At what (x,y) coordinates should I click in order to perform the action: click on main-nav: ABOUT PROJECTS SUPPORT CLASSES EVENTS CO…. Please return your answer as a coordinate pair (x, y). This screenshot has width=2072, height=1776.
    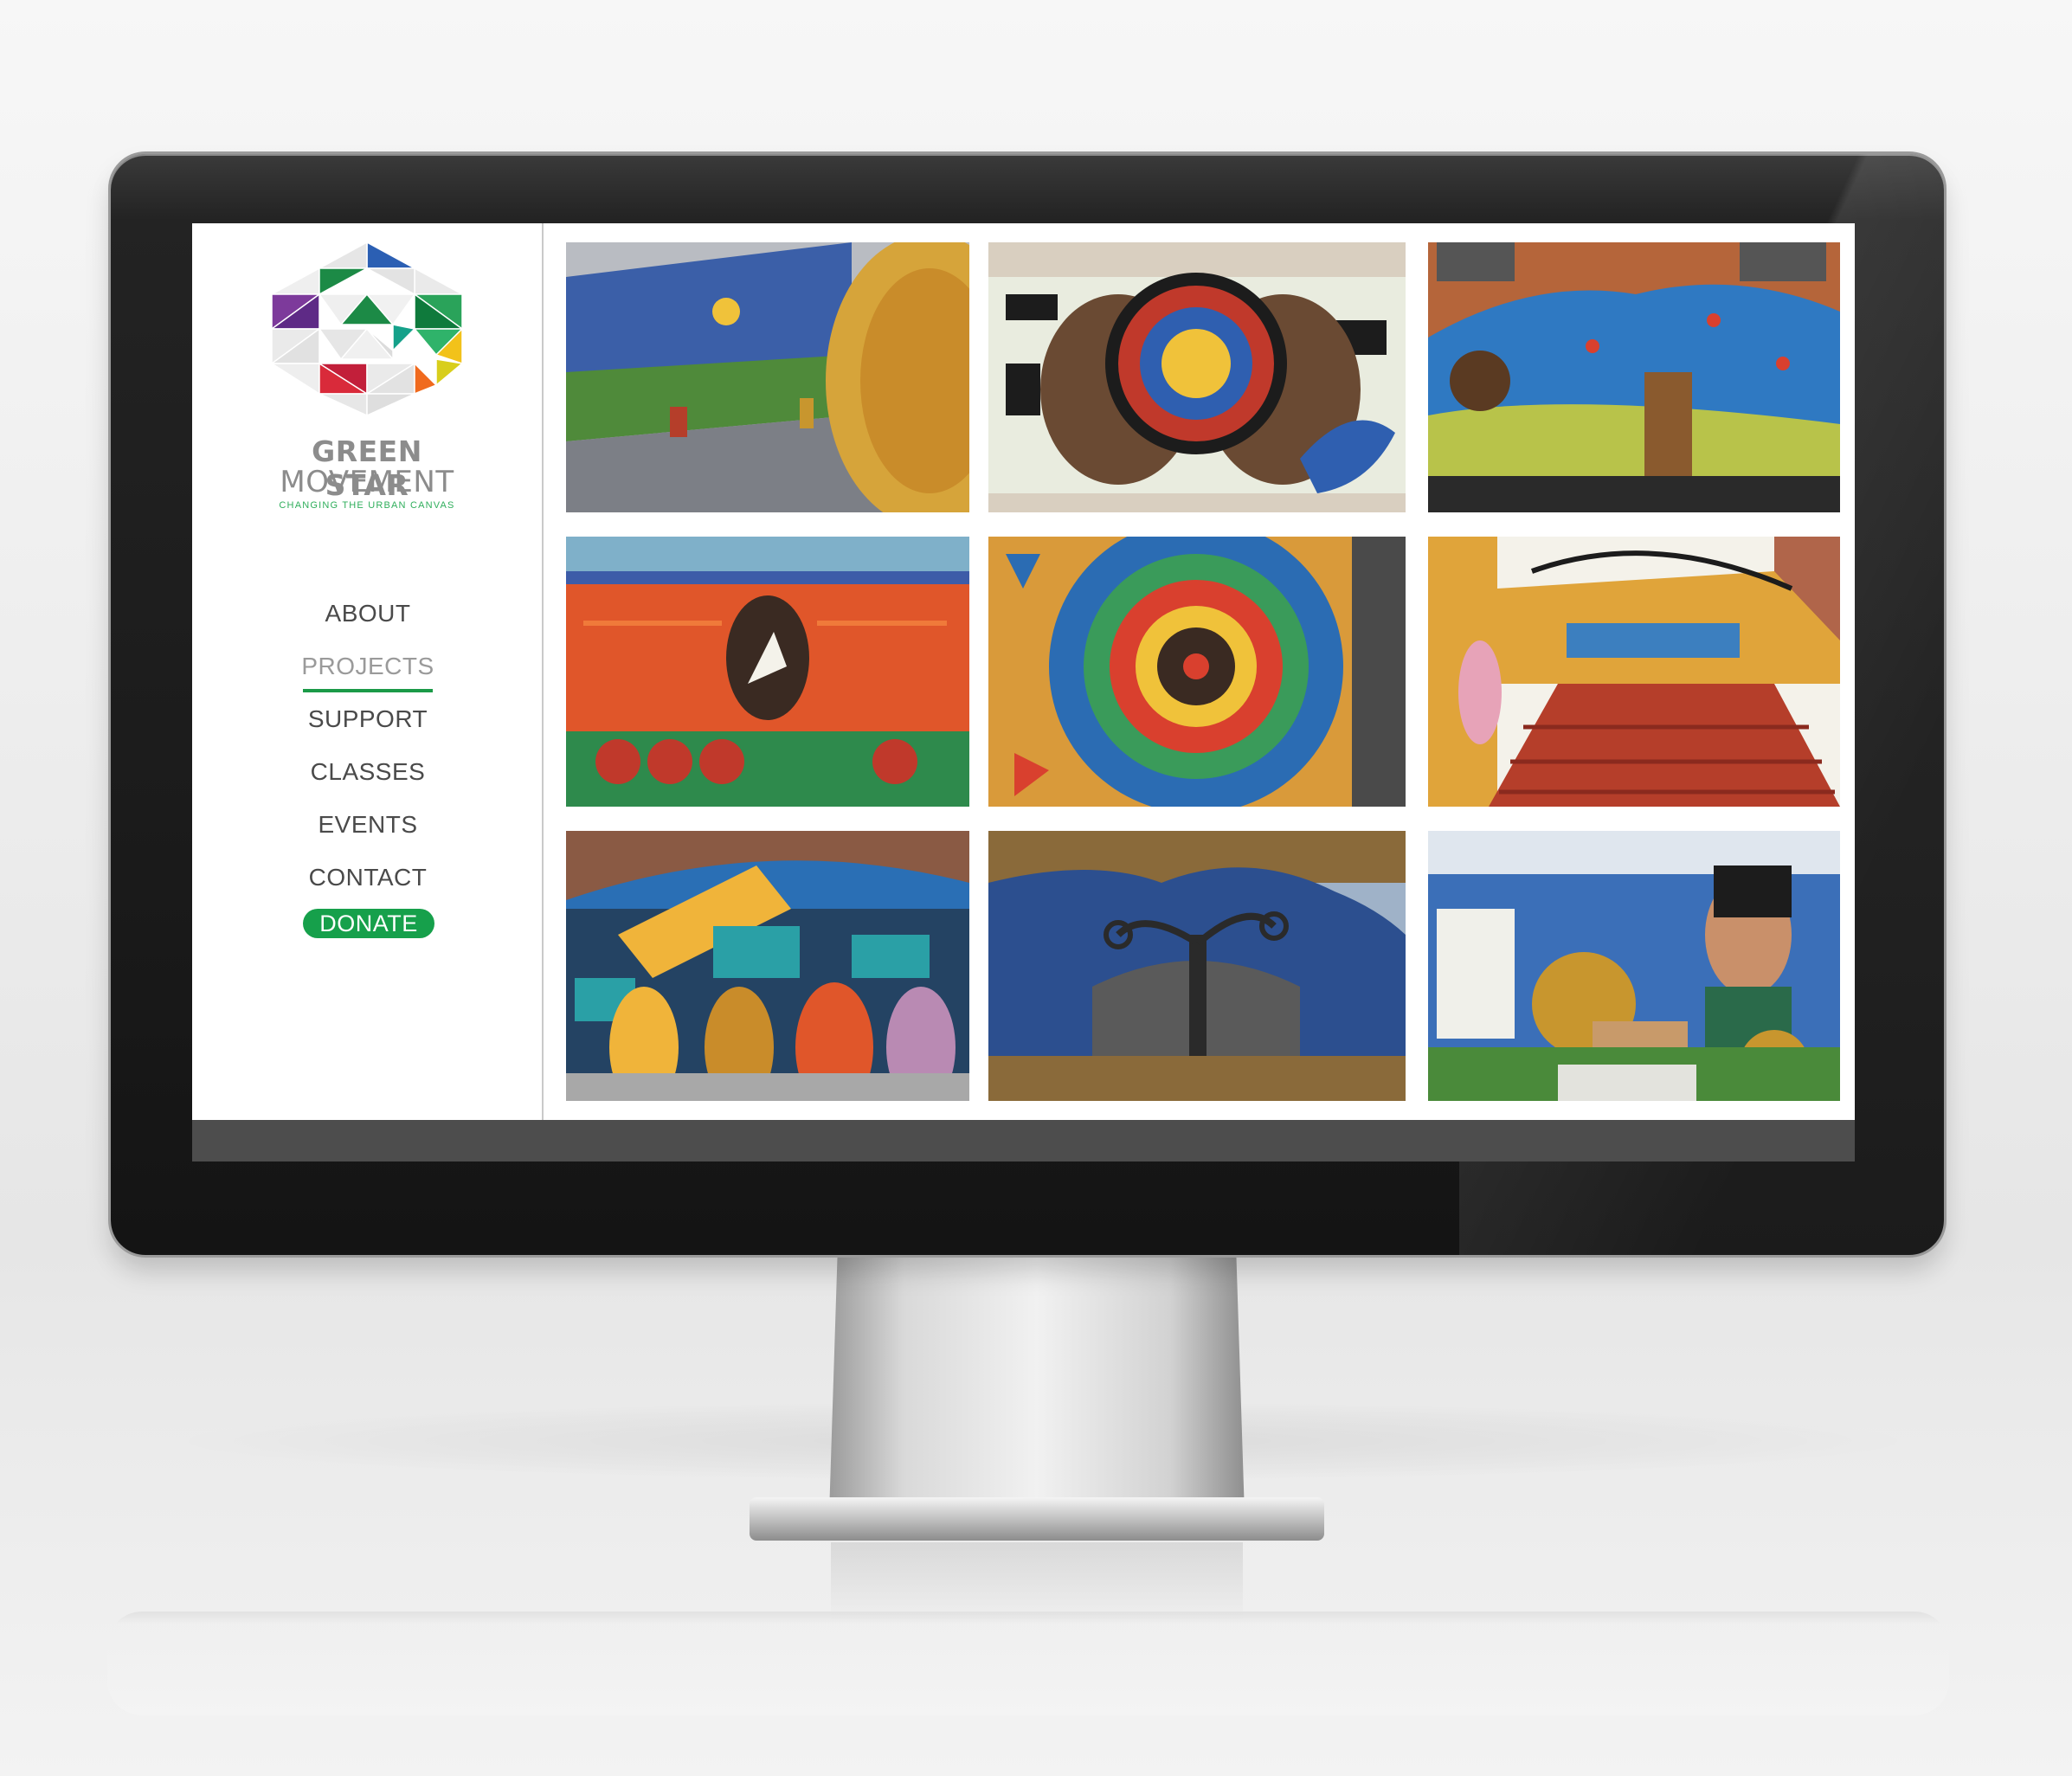
    Looking at the image, I should click on (368, 745).